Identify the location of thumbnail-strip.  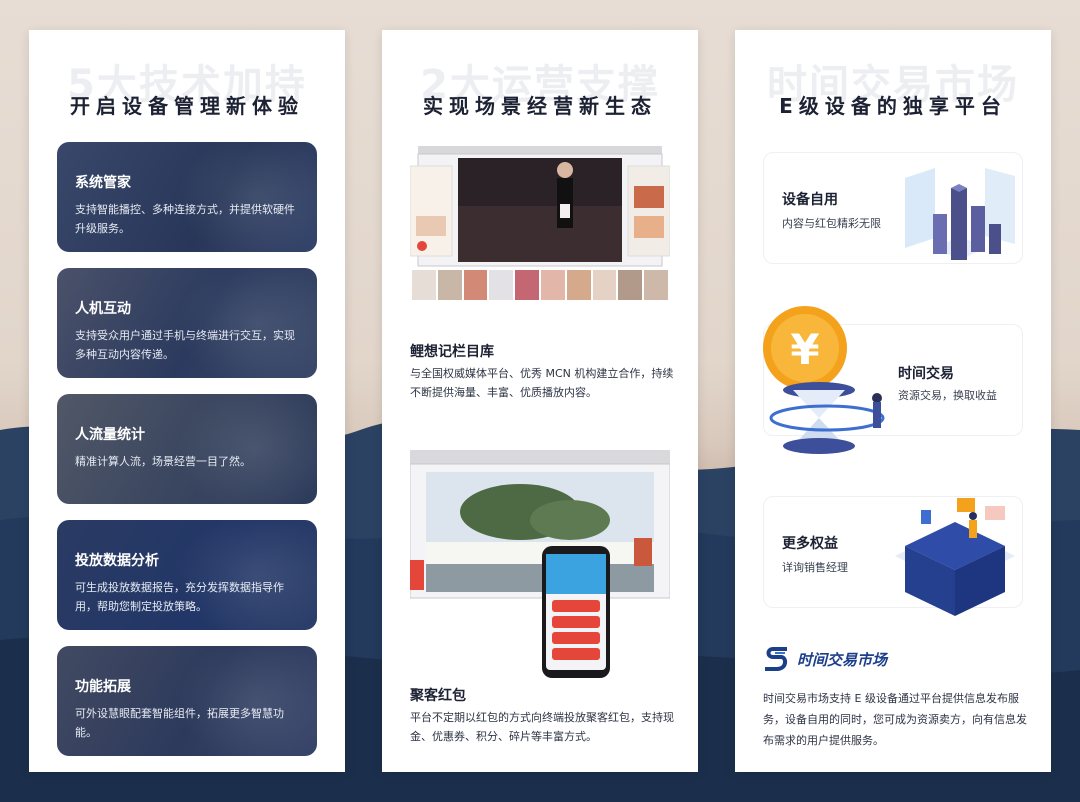
(540, 285).